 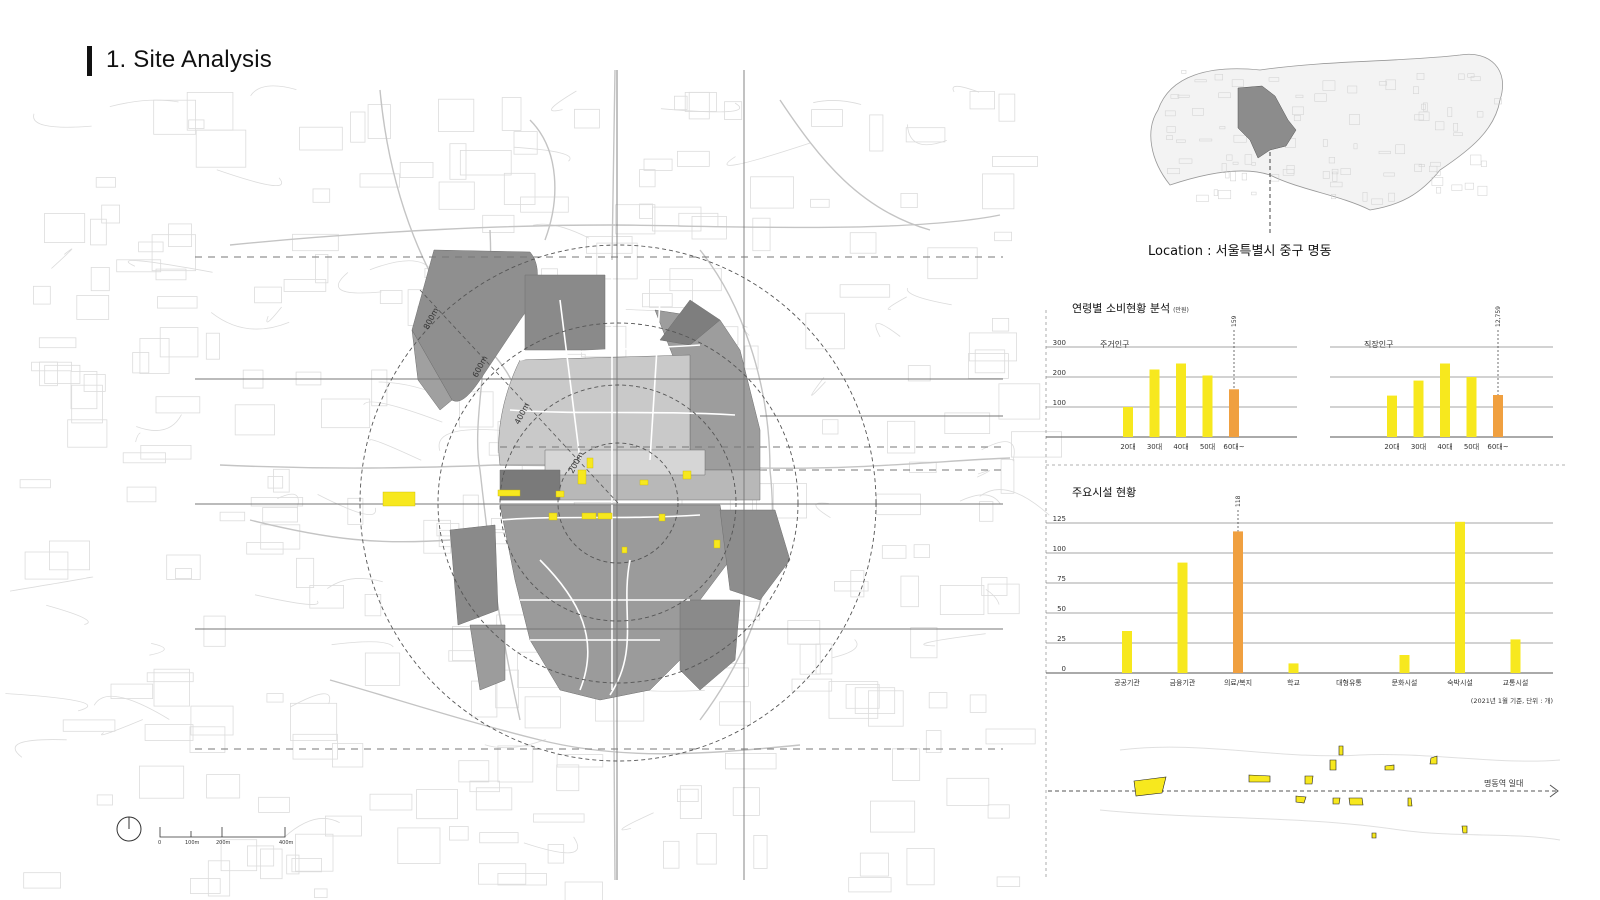 I want to click on chart-subtitle: 직장인구, so click(x=1378, y=344).